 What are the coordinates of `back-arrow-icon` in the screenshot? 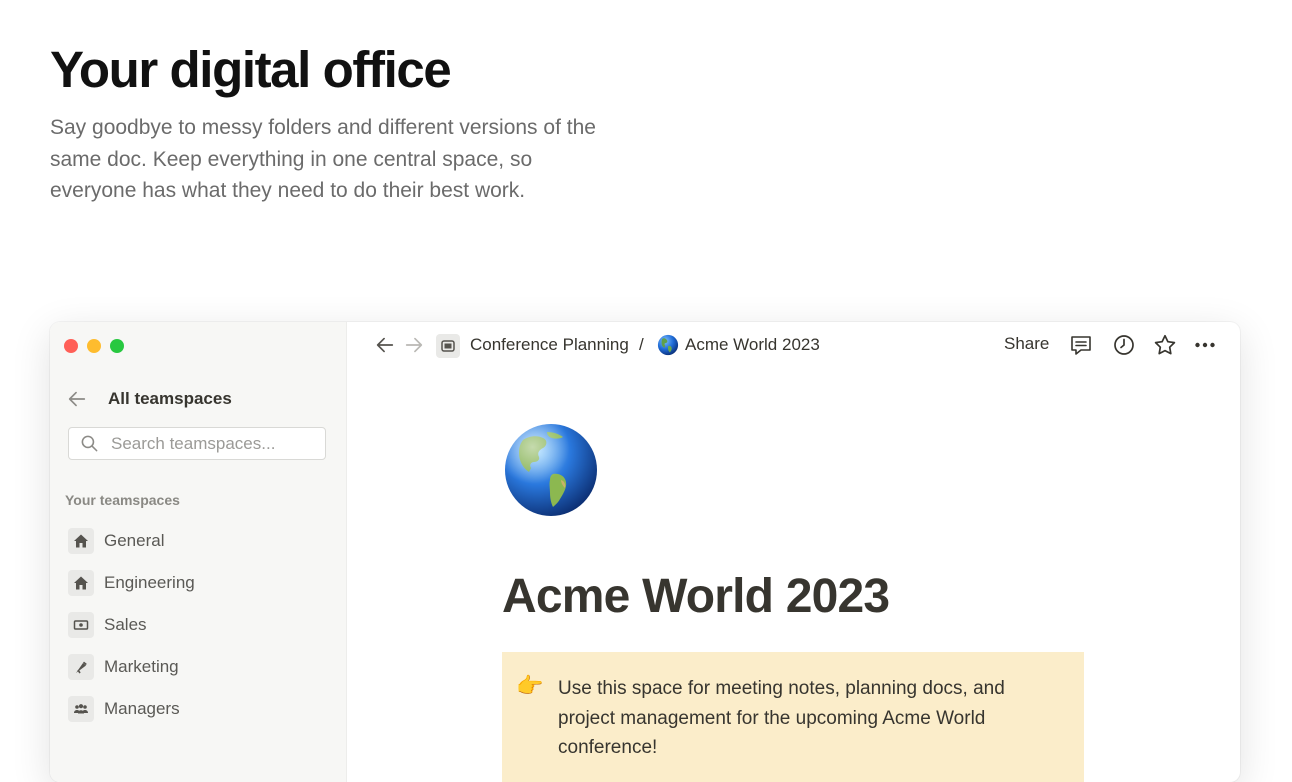 It's located at (385, 345).